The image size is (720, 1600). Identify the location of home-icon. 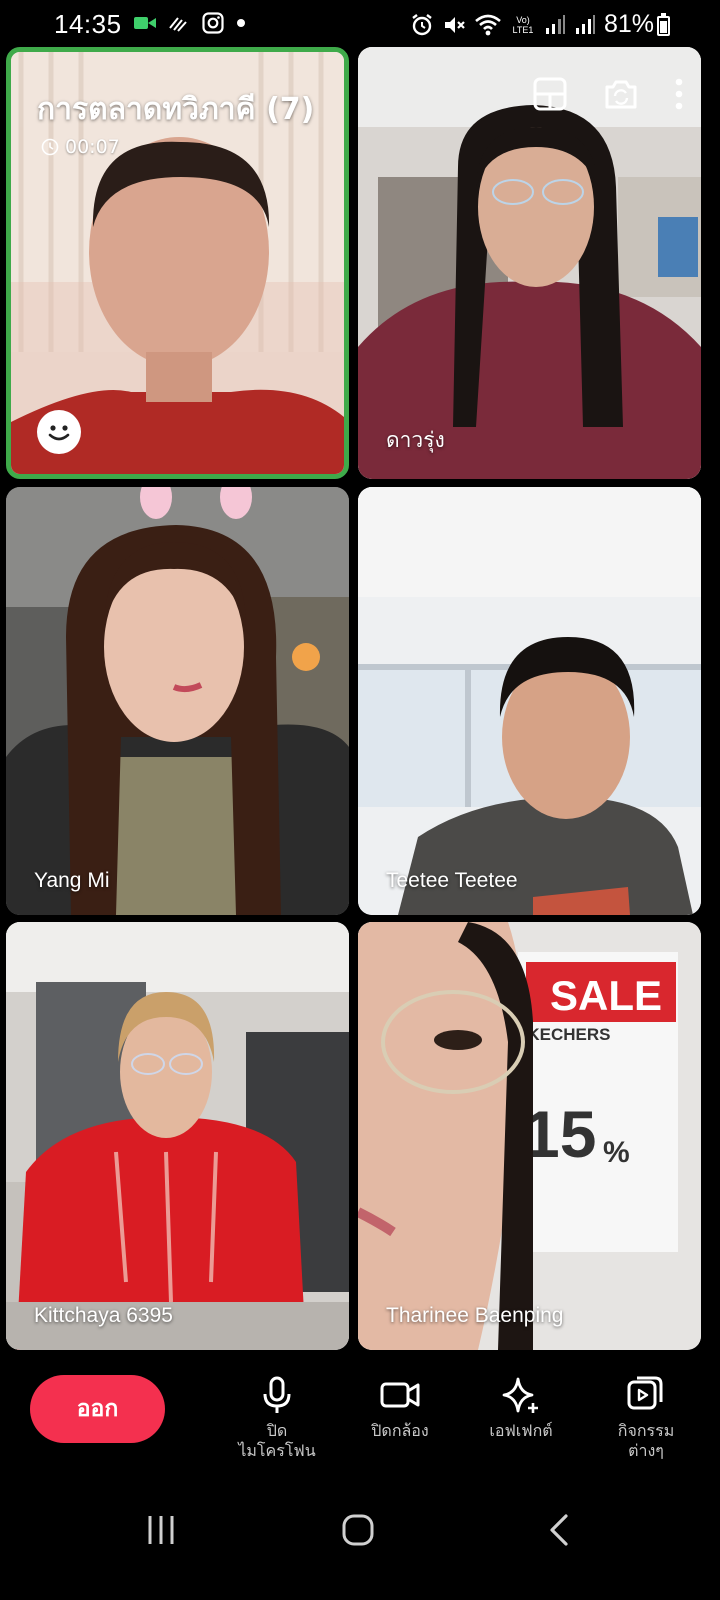
(358, 1530).